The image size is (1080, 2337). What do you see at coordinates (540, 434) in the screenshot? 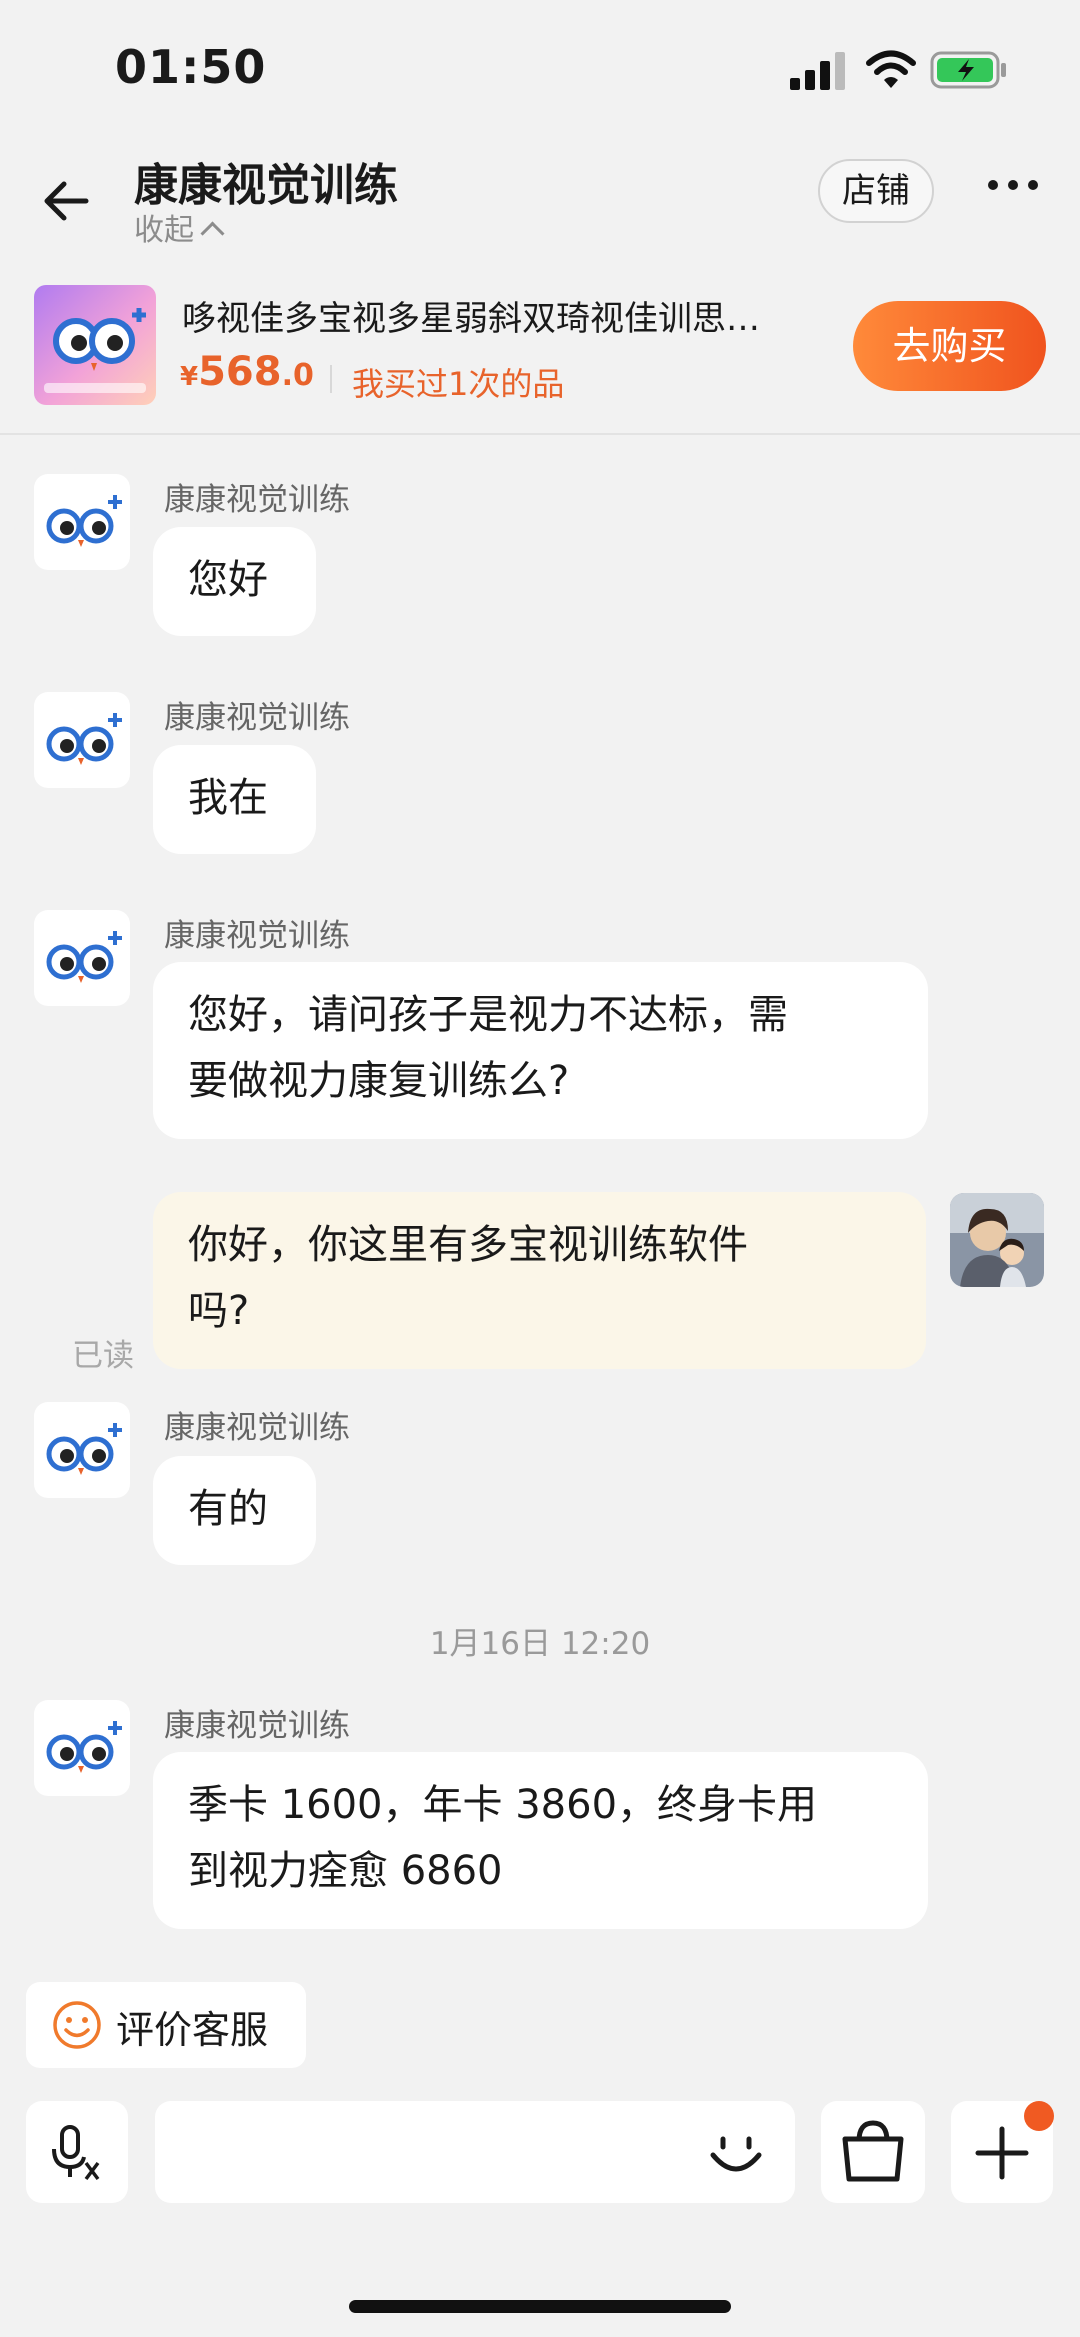
I see `header-divider` at bounding box center [540, 434].